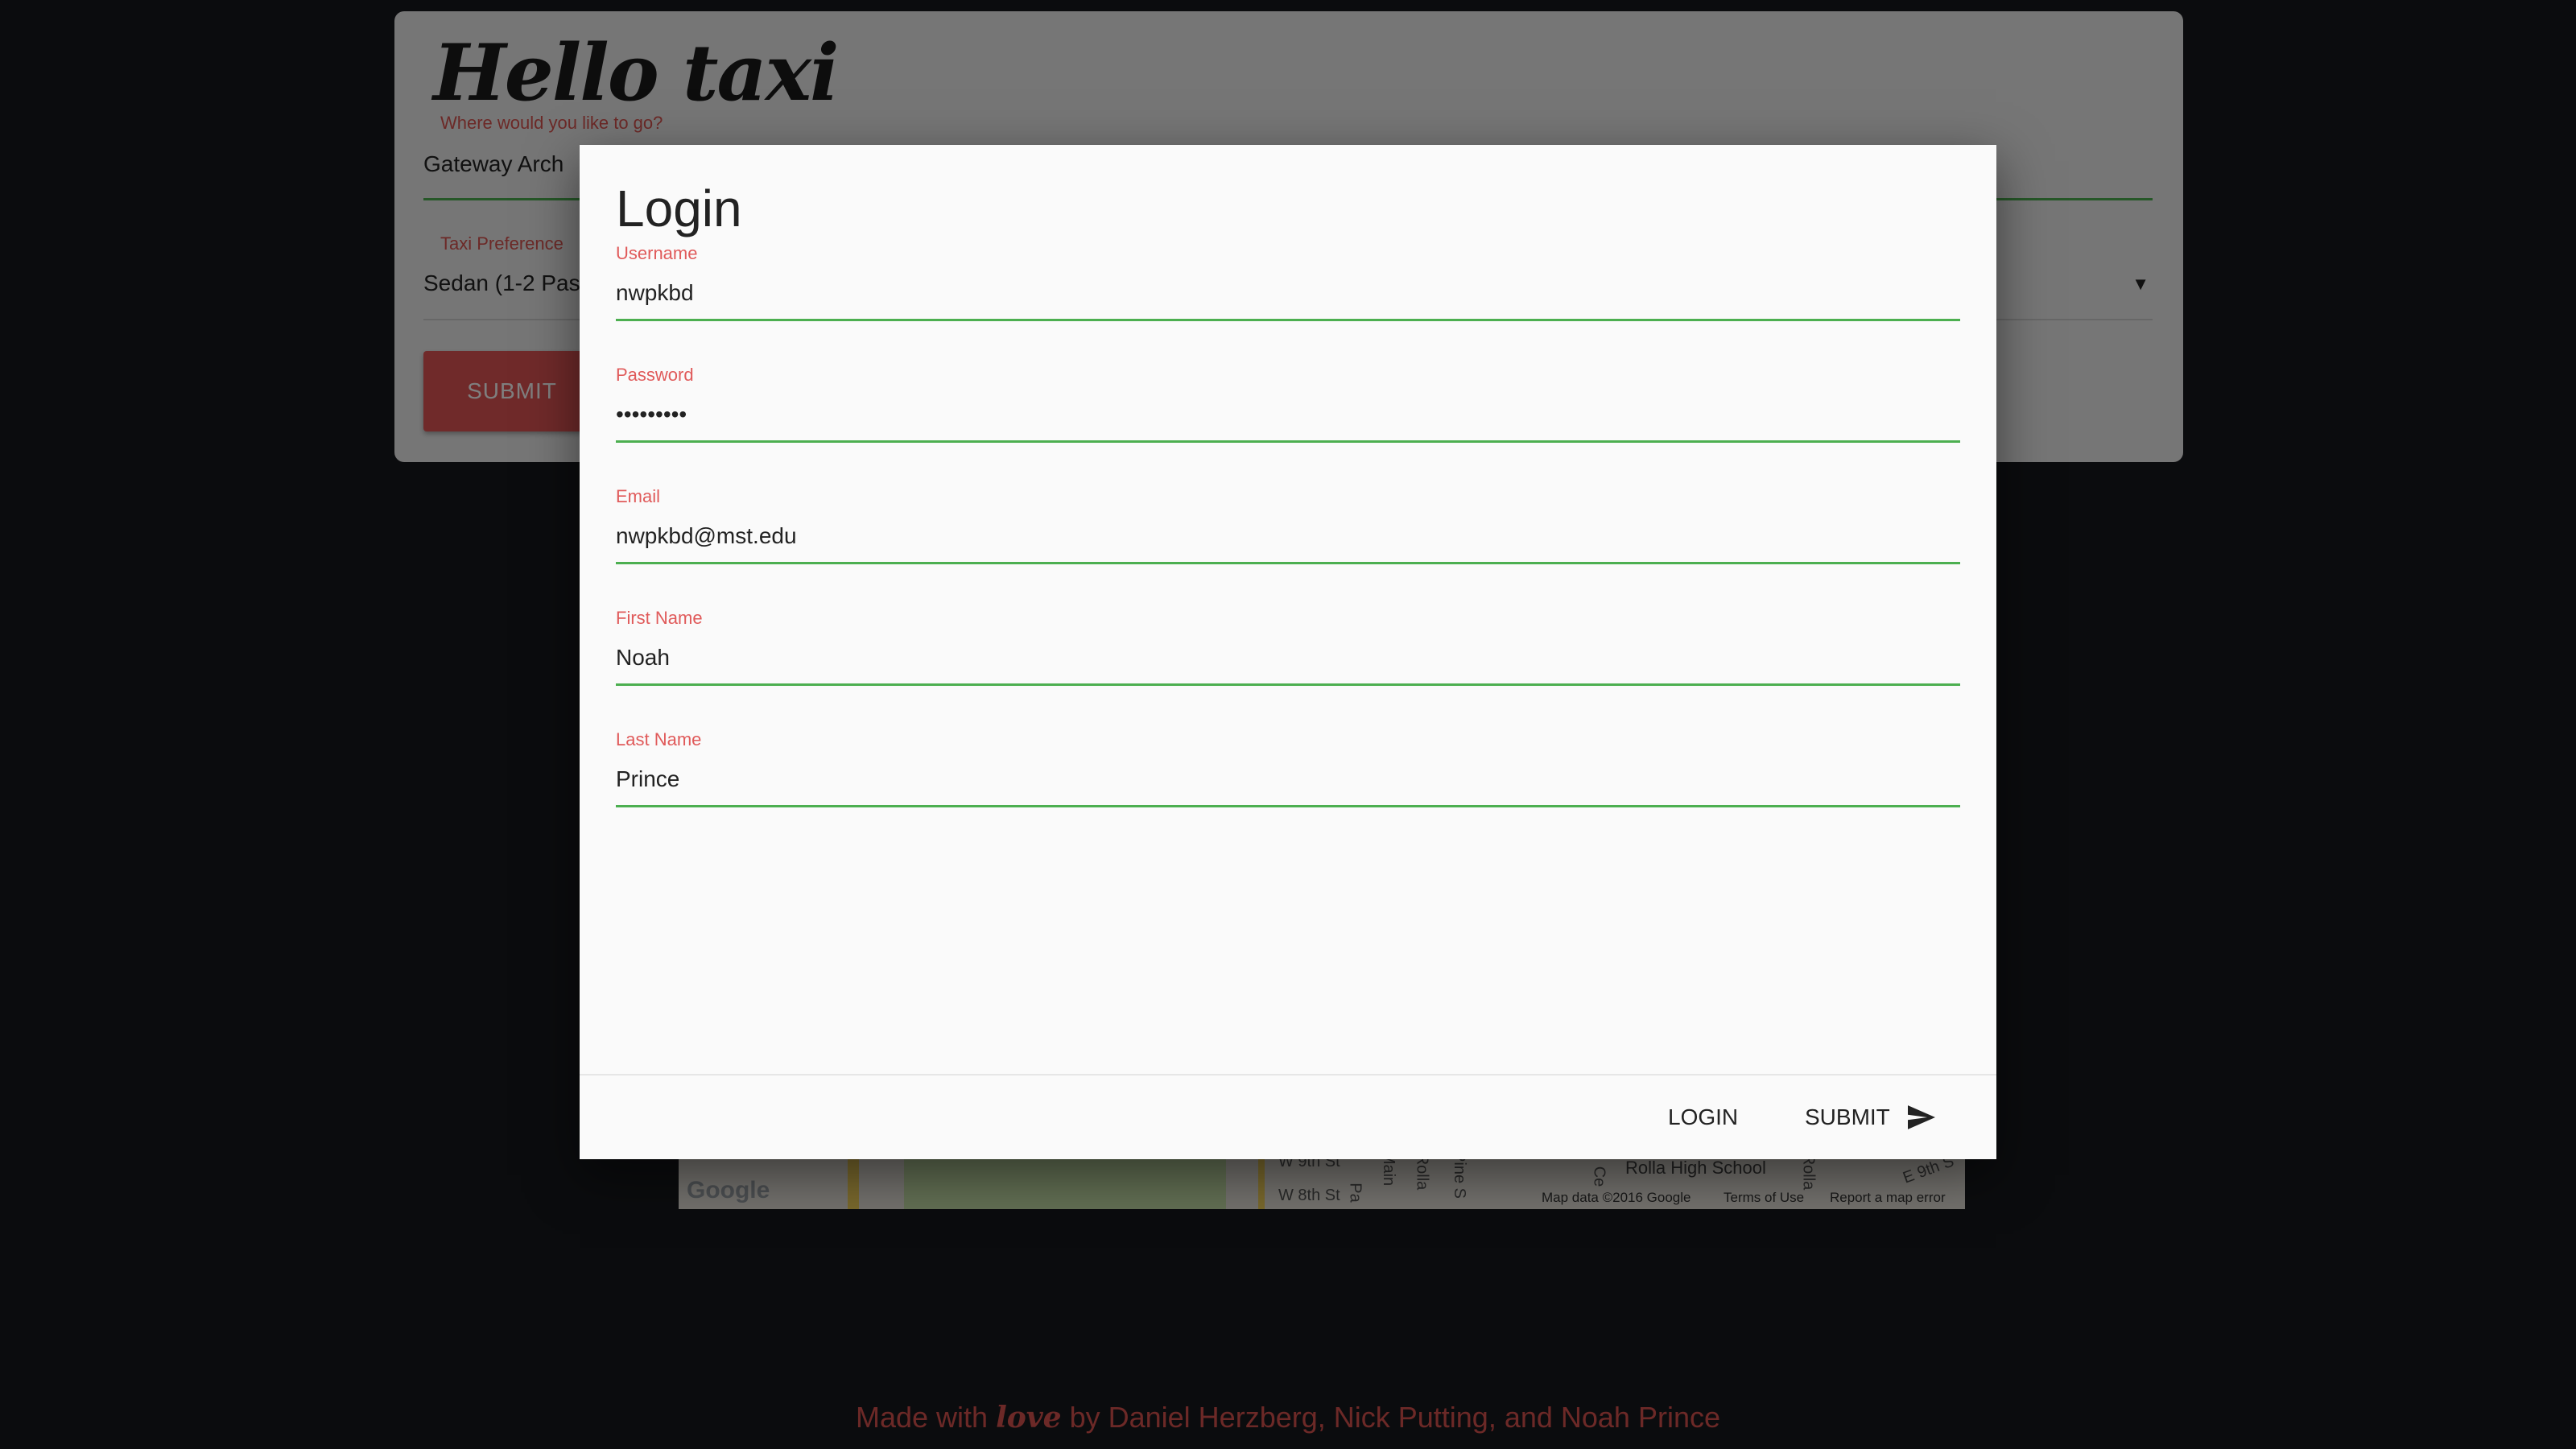 The image size is (2576, 1449). I want to click on send-icon, so click(1921, 1117).